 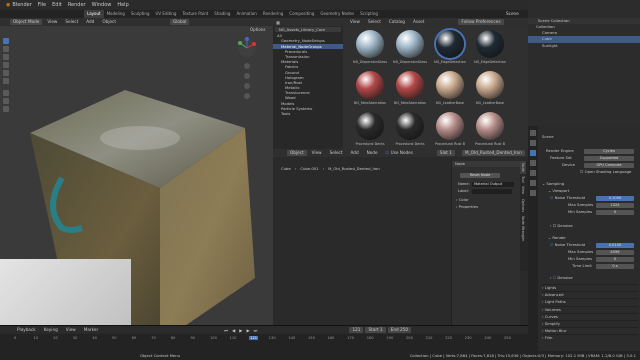 I want to click on next-key-icon: ▶, so click(x=247, y=330).